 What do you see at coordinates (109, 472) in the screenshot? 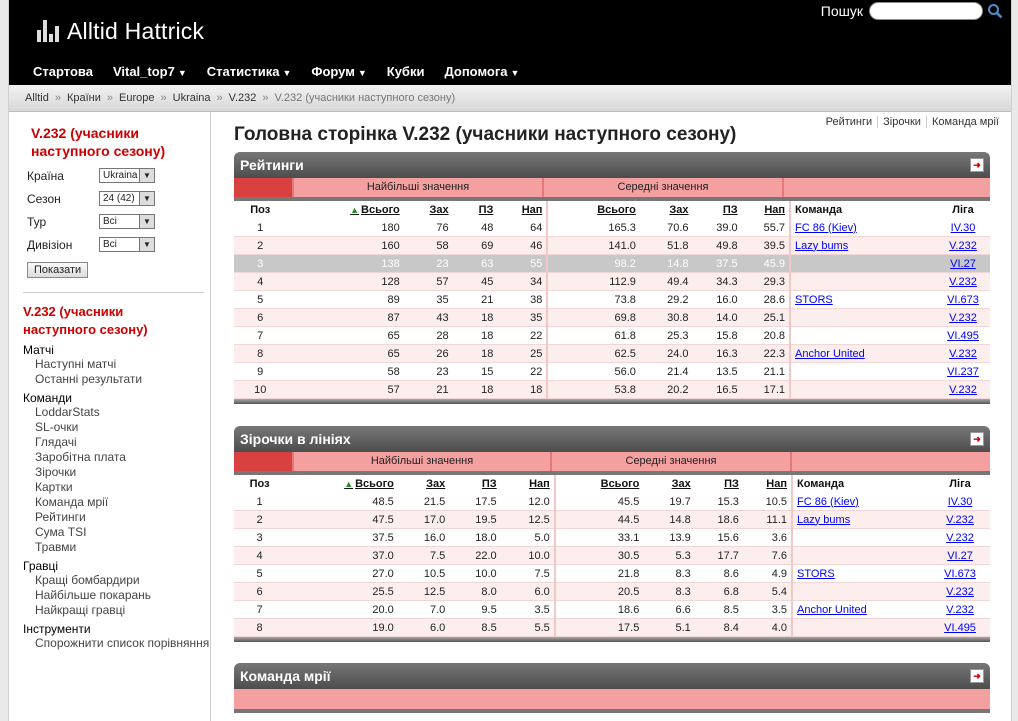
I see `sidebar-link: Зірочки` at bounding box center [109, 472].